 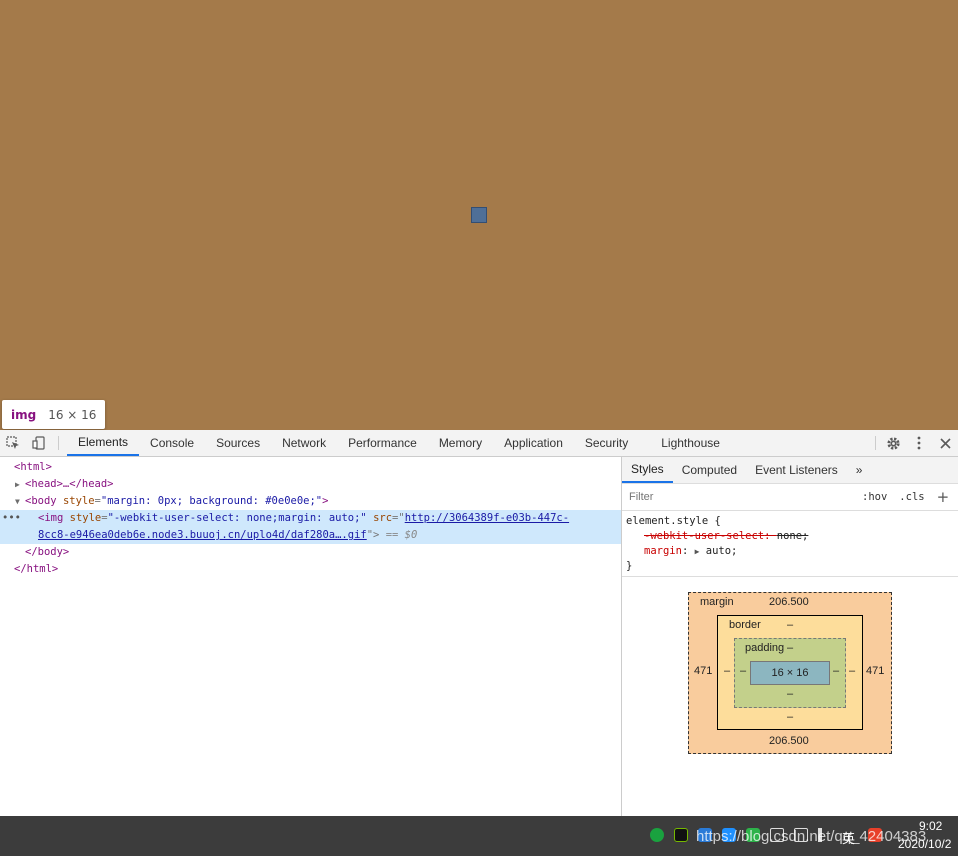 What do you see at coordinates (919, 443) in the screenshot?
I see `more-options-icon` at bounding box center [919, 443].